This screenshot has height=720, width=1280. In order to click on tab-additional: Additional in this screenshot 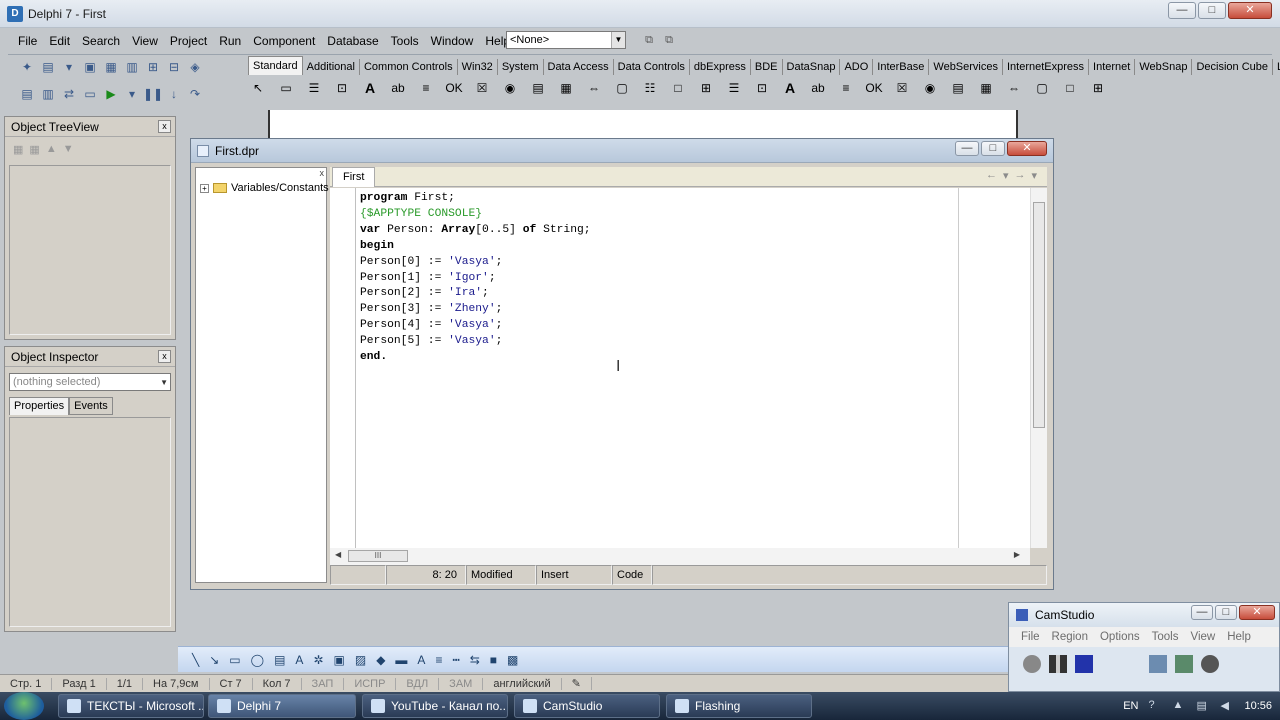, I will do `click(331, 67)`.